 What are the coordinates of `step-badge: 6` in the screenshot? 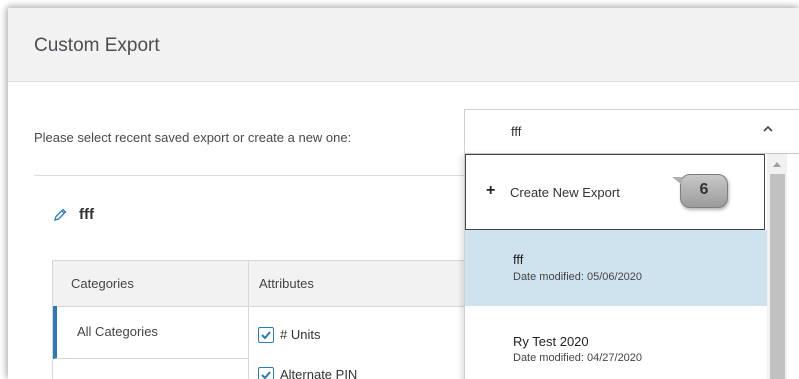 It's located at (700, 191).